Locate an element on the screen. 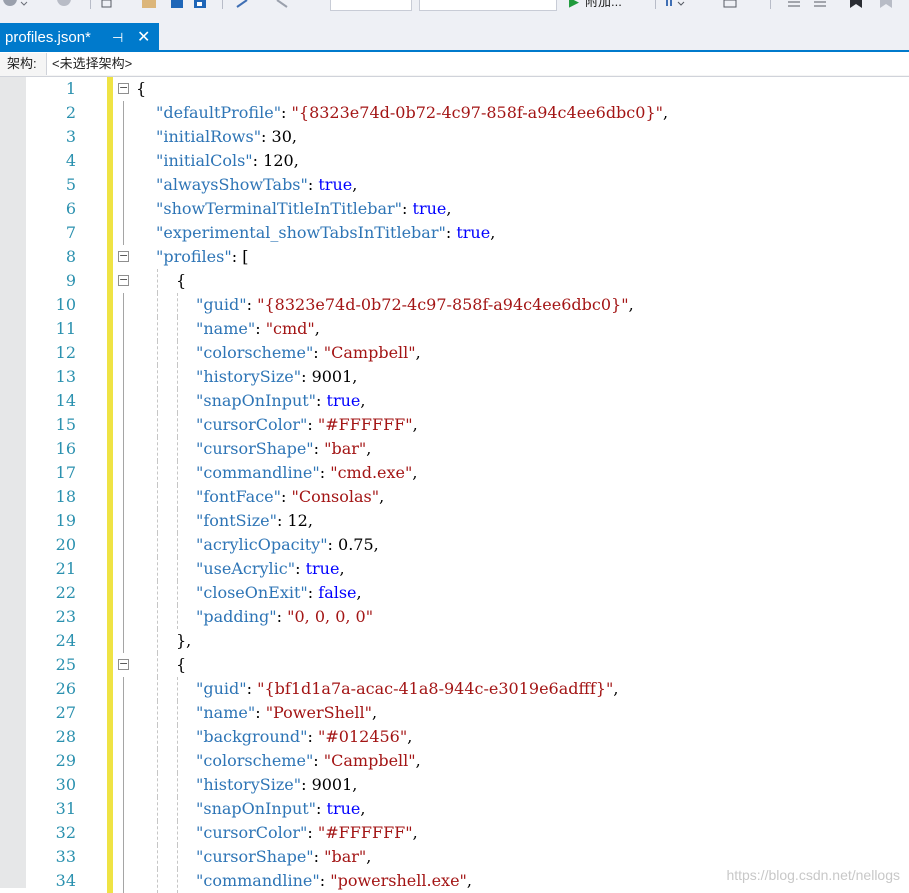 The image size is (909, 893). code-line: 12 "colorscheme": "Campbell", is located at coordinates (454, 353).